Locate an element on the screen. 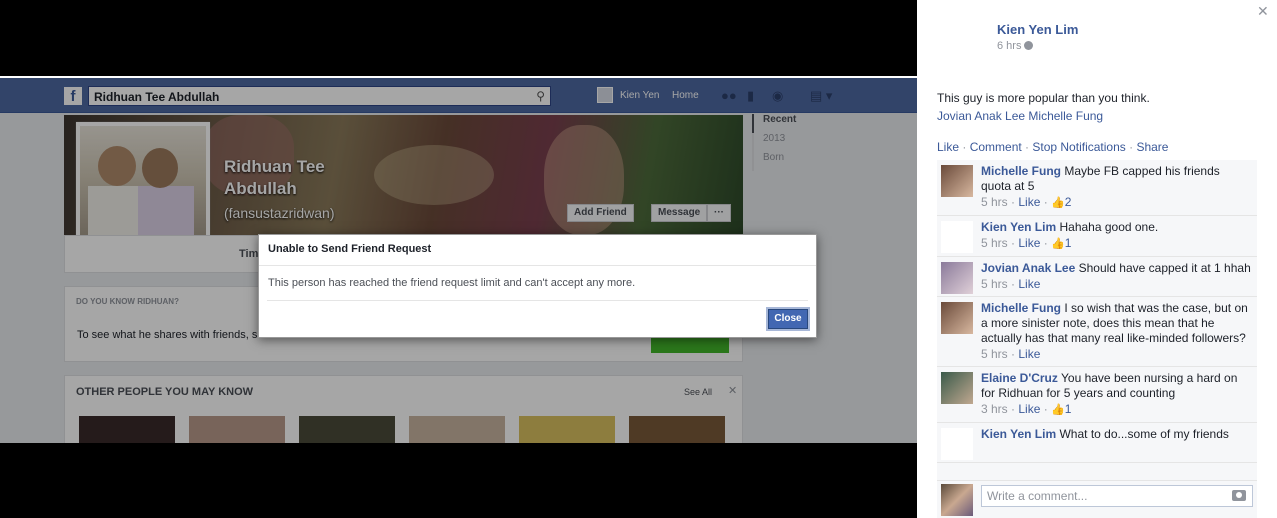 The height and width of the screenshot is (518, 1277). close-icon: ✕ is located at coordinates (1263, 11).